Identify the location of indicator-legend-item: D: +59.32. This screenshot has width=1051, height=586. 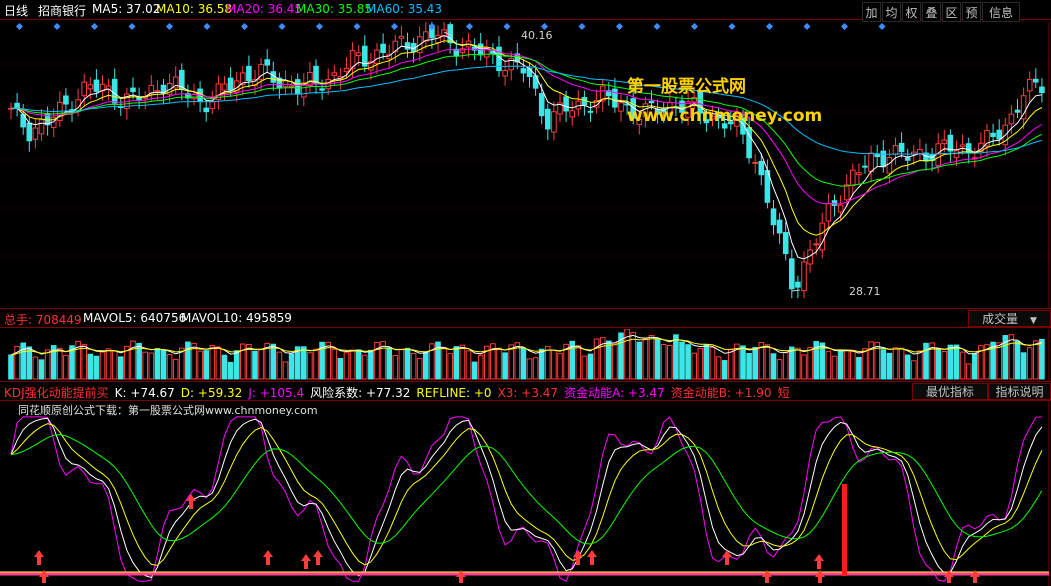
(211, 393).